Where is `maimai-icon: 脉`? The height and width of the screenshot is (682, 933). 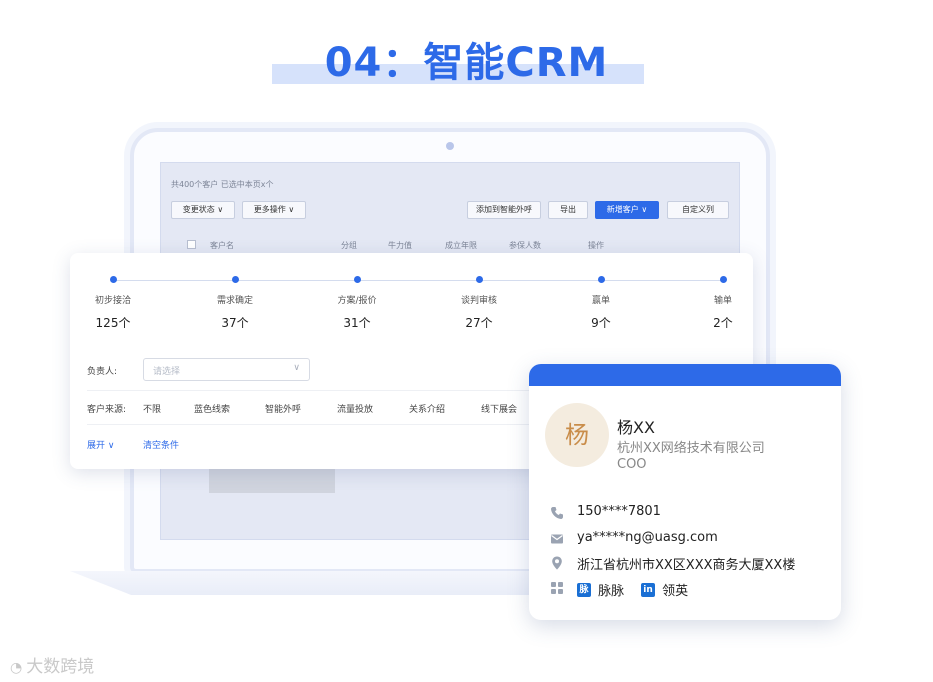 maimai-icon: 脉 is located at coordinates (584, 589).